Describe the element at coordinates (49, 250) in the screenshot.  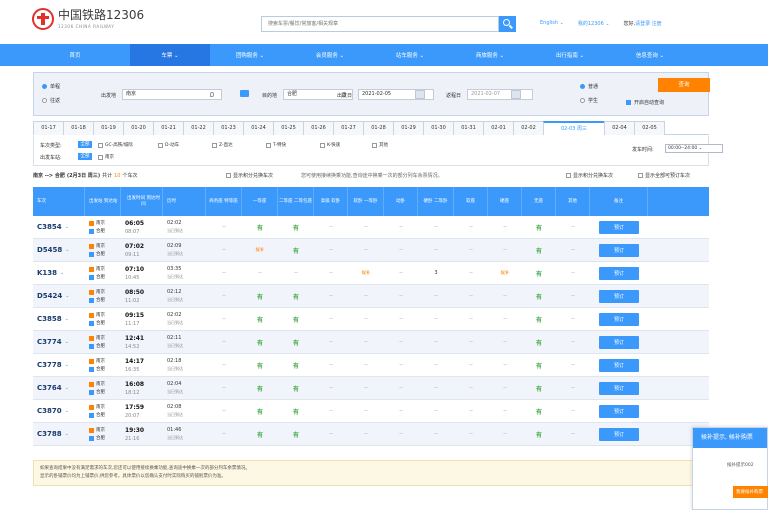
I see `train-number: D5458` at that location.